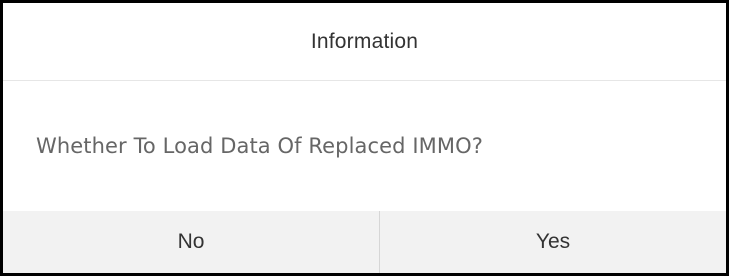 This screenshot has width=729, height=276. Describe the element at coordinates (191, 242) in the screenshot. I see `no-button: No` at that location.